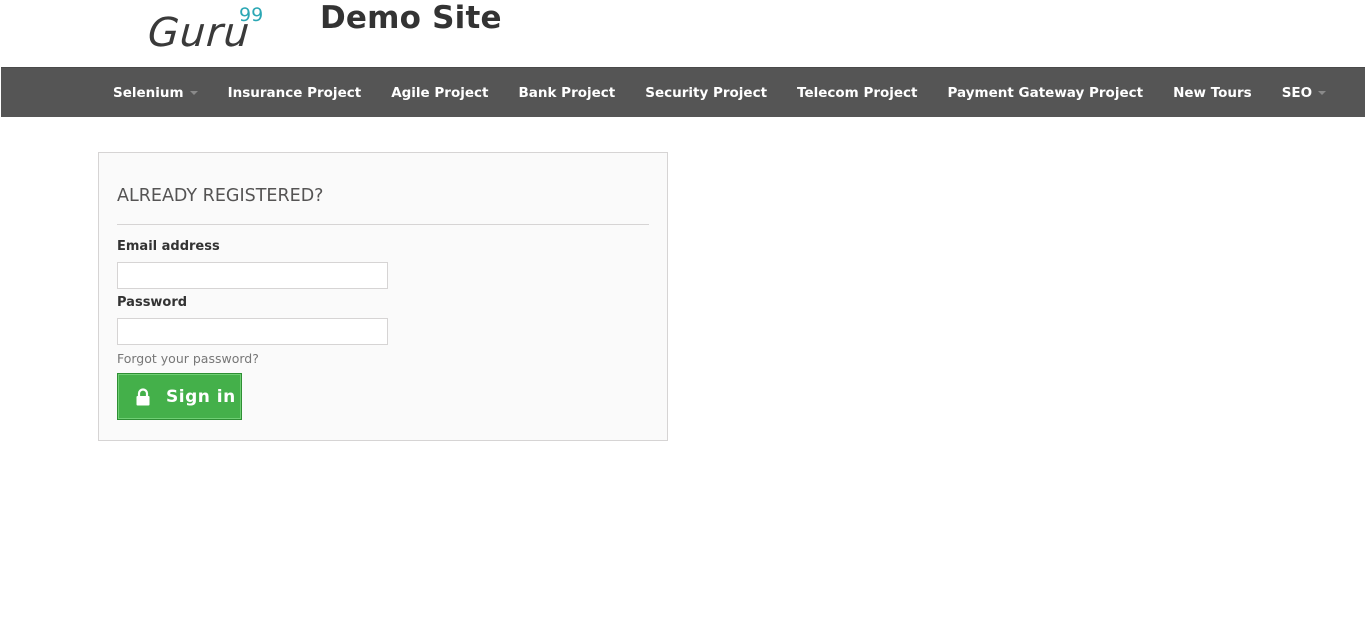 The image size is (1366, 643). What do you see at coordinates (1297, 93) in the screenshot?
I see `nav-item-label: SEO` at bounding box center [1297, 93].